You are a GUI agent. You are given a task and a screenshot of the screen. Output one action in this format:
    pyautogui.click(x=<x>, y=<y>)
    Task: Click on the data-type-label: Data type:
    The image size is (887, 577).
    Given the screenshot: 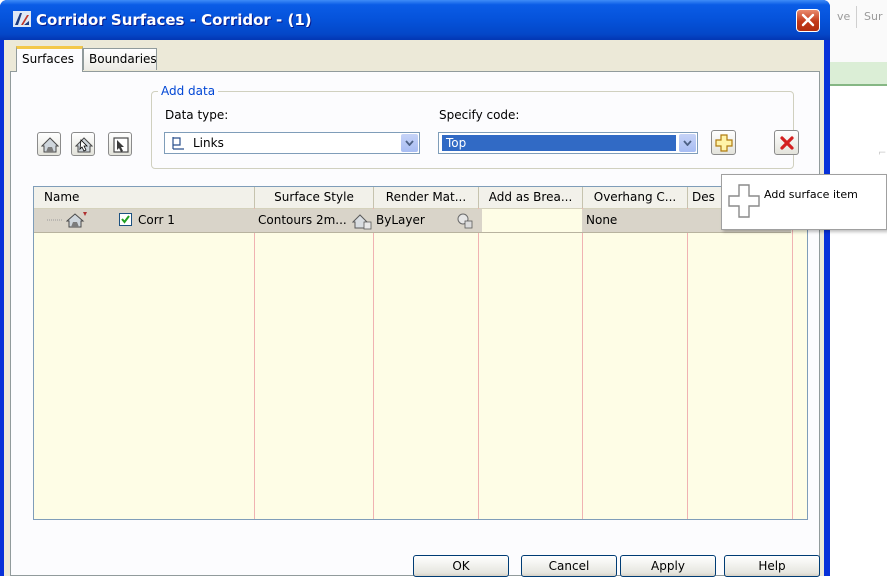 What is the action you would take?
    pyautogui.click(x=197, y=115)
    